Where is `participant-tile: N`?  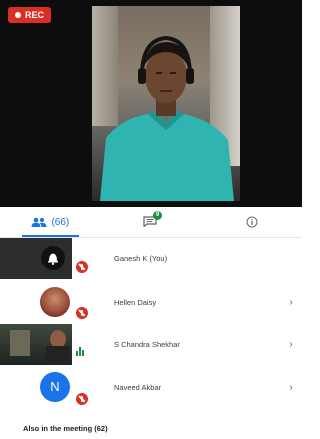
participant-tile: N is located at coordinates (44, 387).